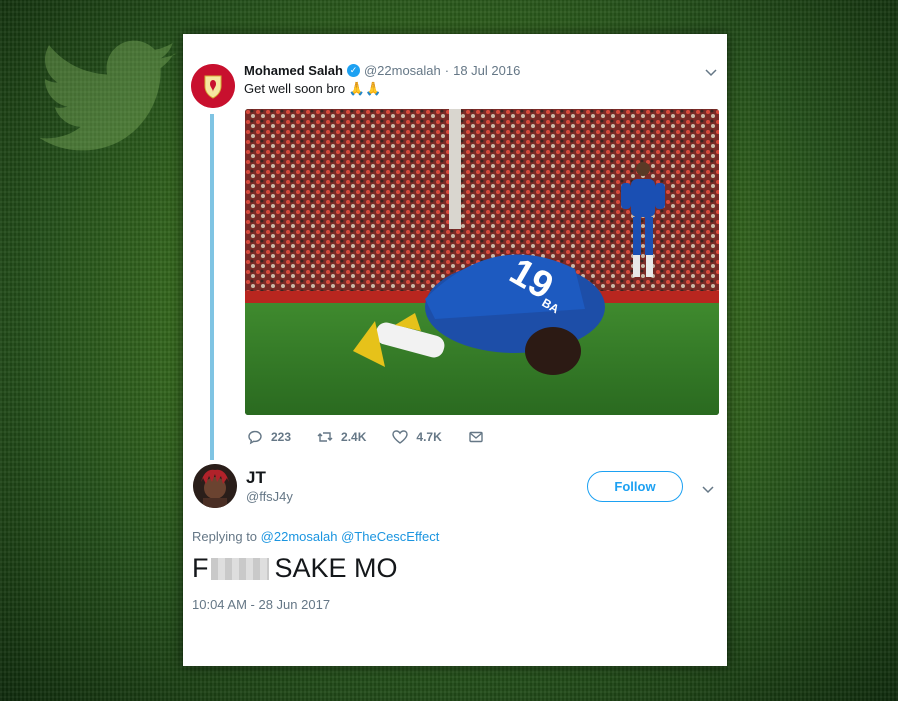 This screenshot has width=898, height=701. Describe the element at coordinates (299, 536) in the screenshot. I see `mention-link: @22mosalah` at that location.